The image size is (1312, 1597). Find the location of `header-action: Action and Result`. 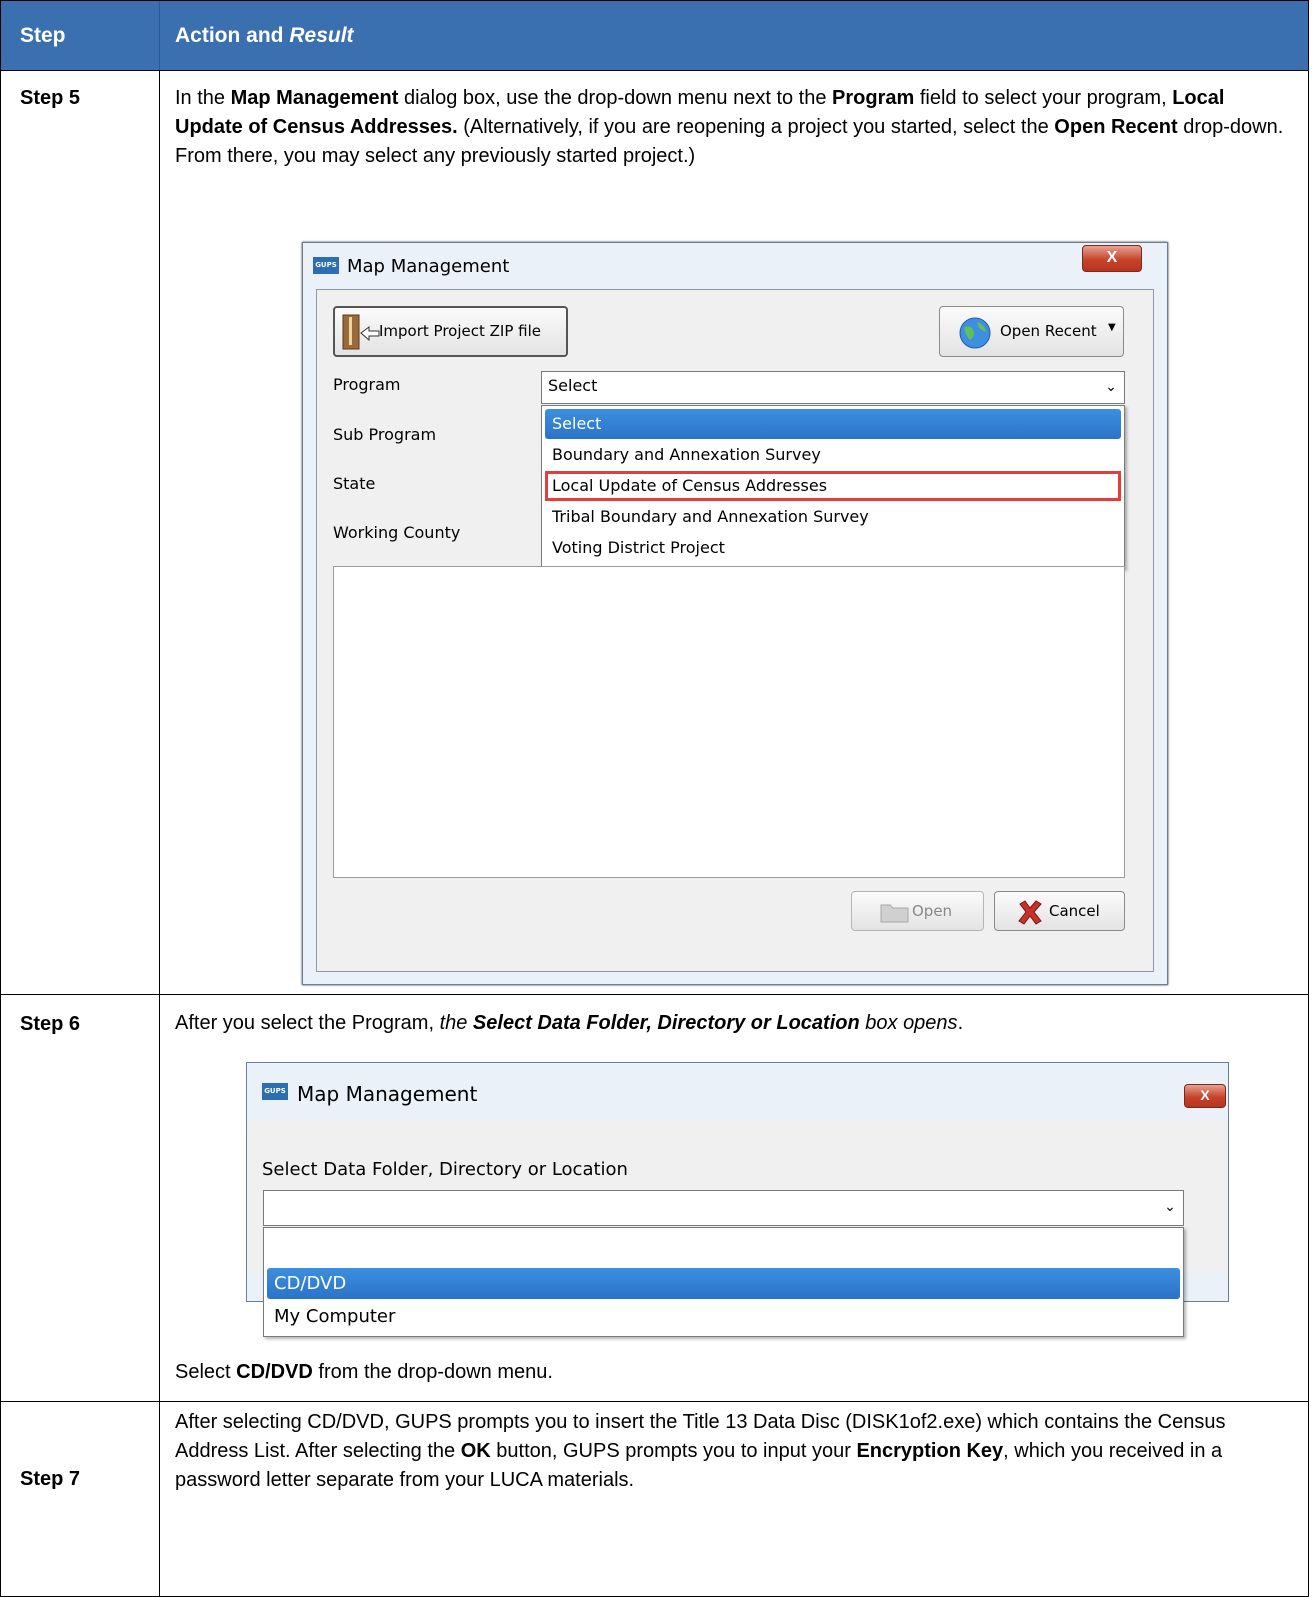

header-action: Action and Result is located at coordinates (264, 35).